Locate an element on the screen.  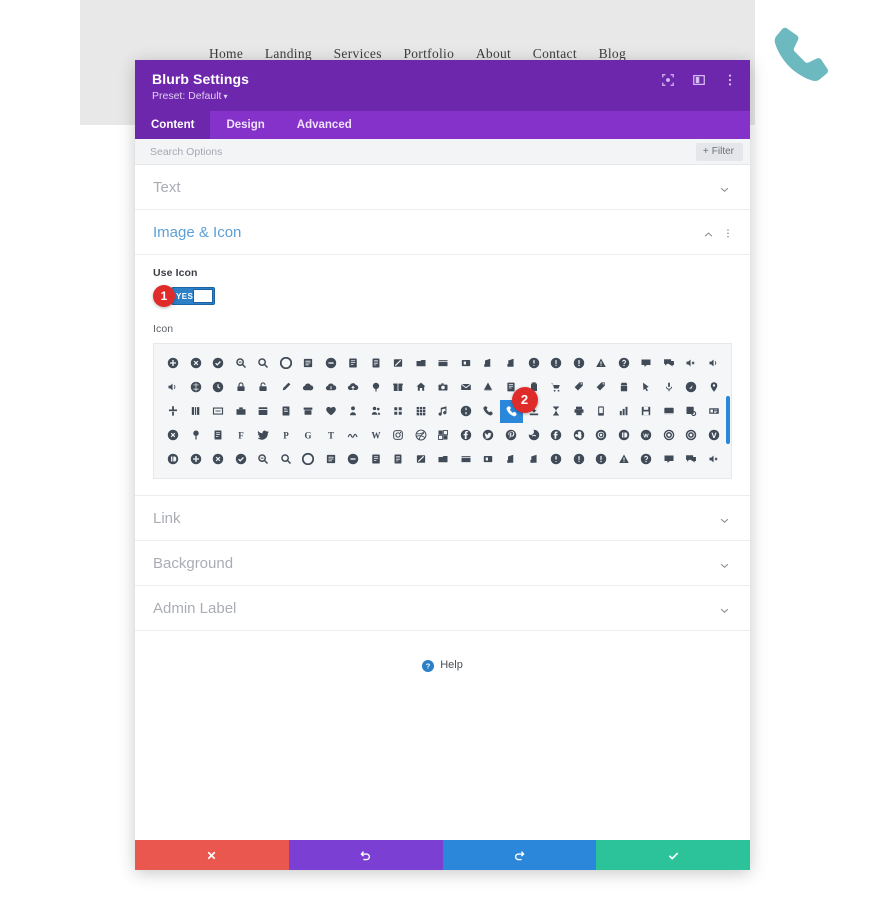
section-admin-label: Admin Label is located at coordinates (442, 608).